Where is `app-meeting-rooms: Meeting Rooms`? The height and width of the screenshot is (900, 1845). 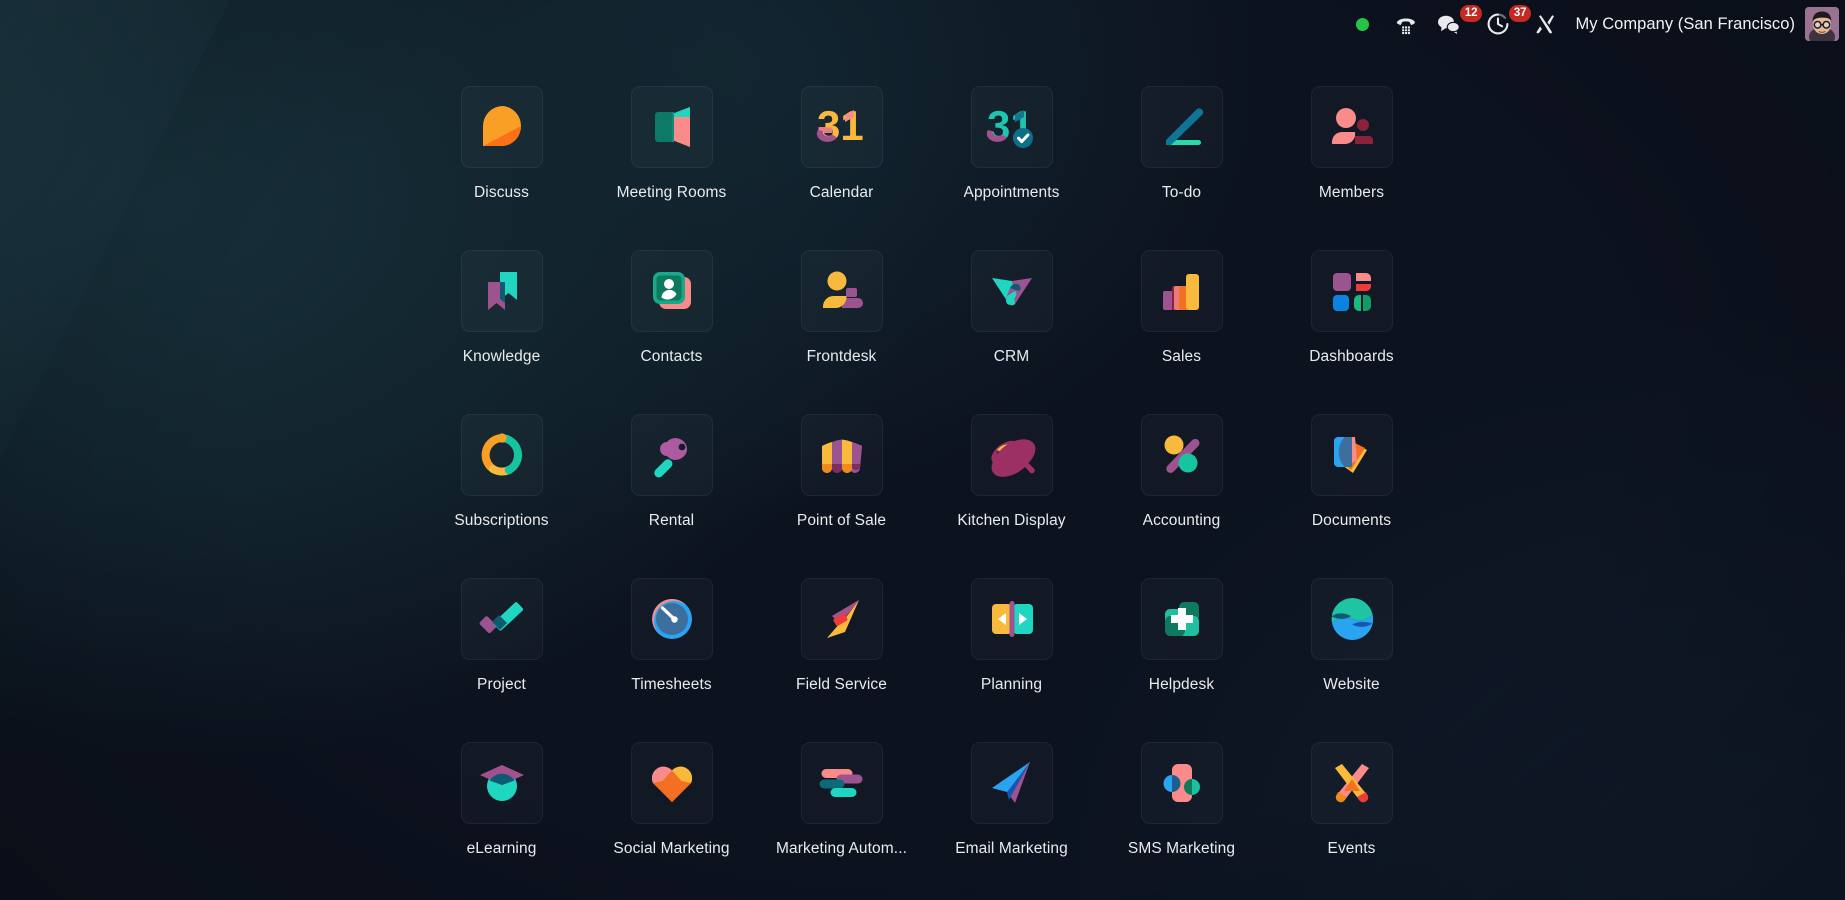 app-meeting-rooms: Meeting Rooms is located at coordinates (672, 160).